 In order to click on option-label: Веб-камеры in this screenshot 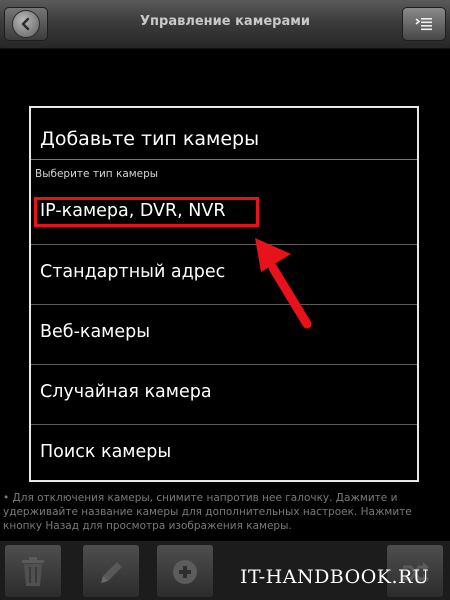, I will do `click(95, 332)`.